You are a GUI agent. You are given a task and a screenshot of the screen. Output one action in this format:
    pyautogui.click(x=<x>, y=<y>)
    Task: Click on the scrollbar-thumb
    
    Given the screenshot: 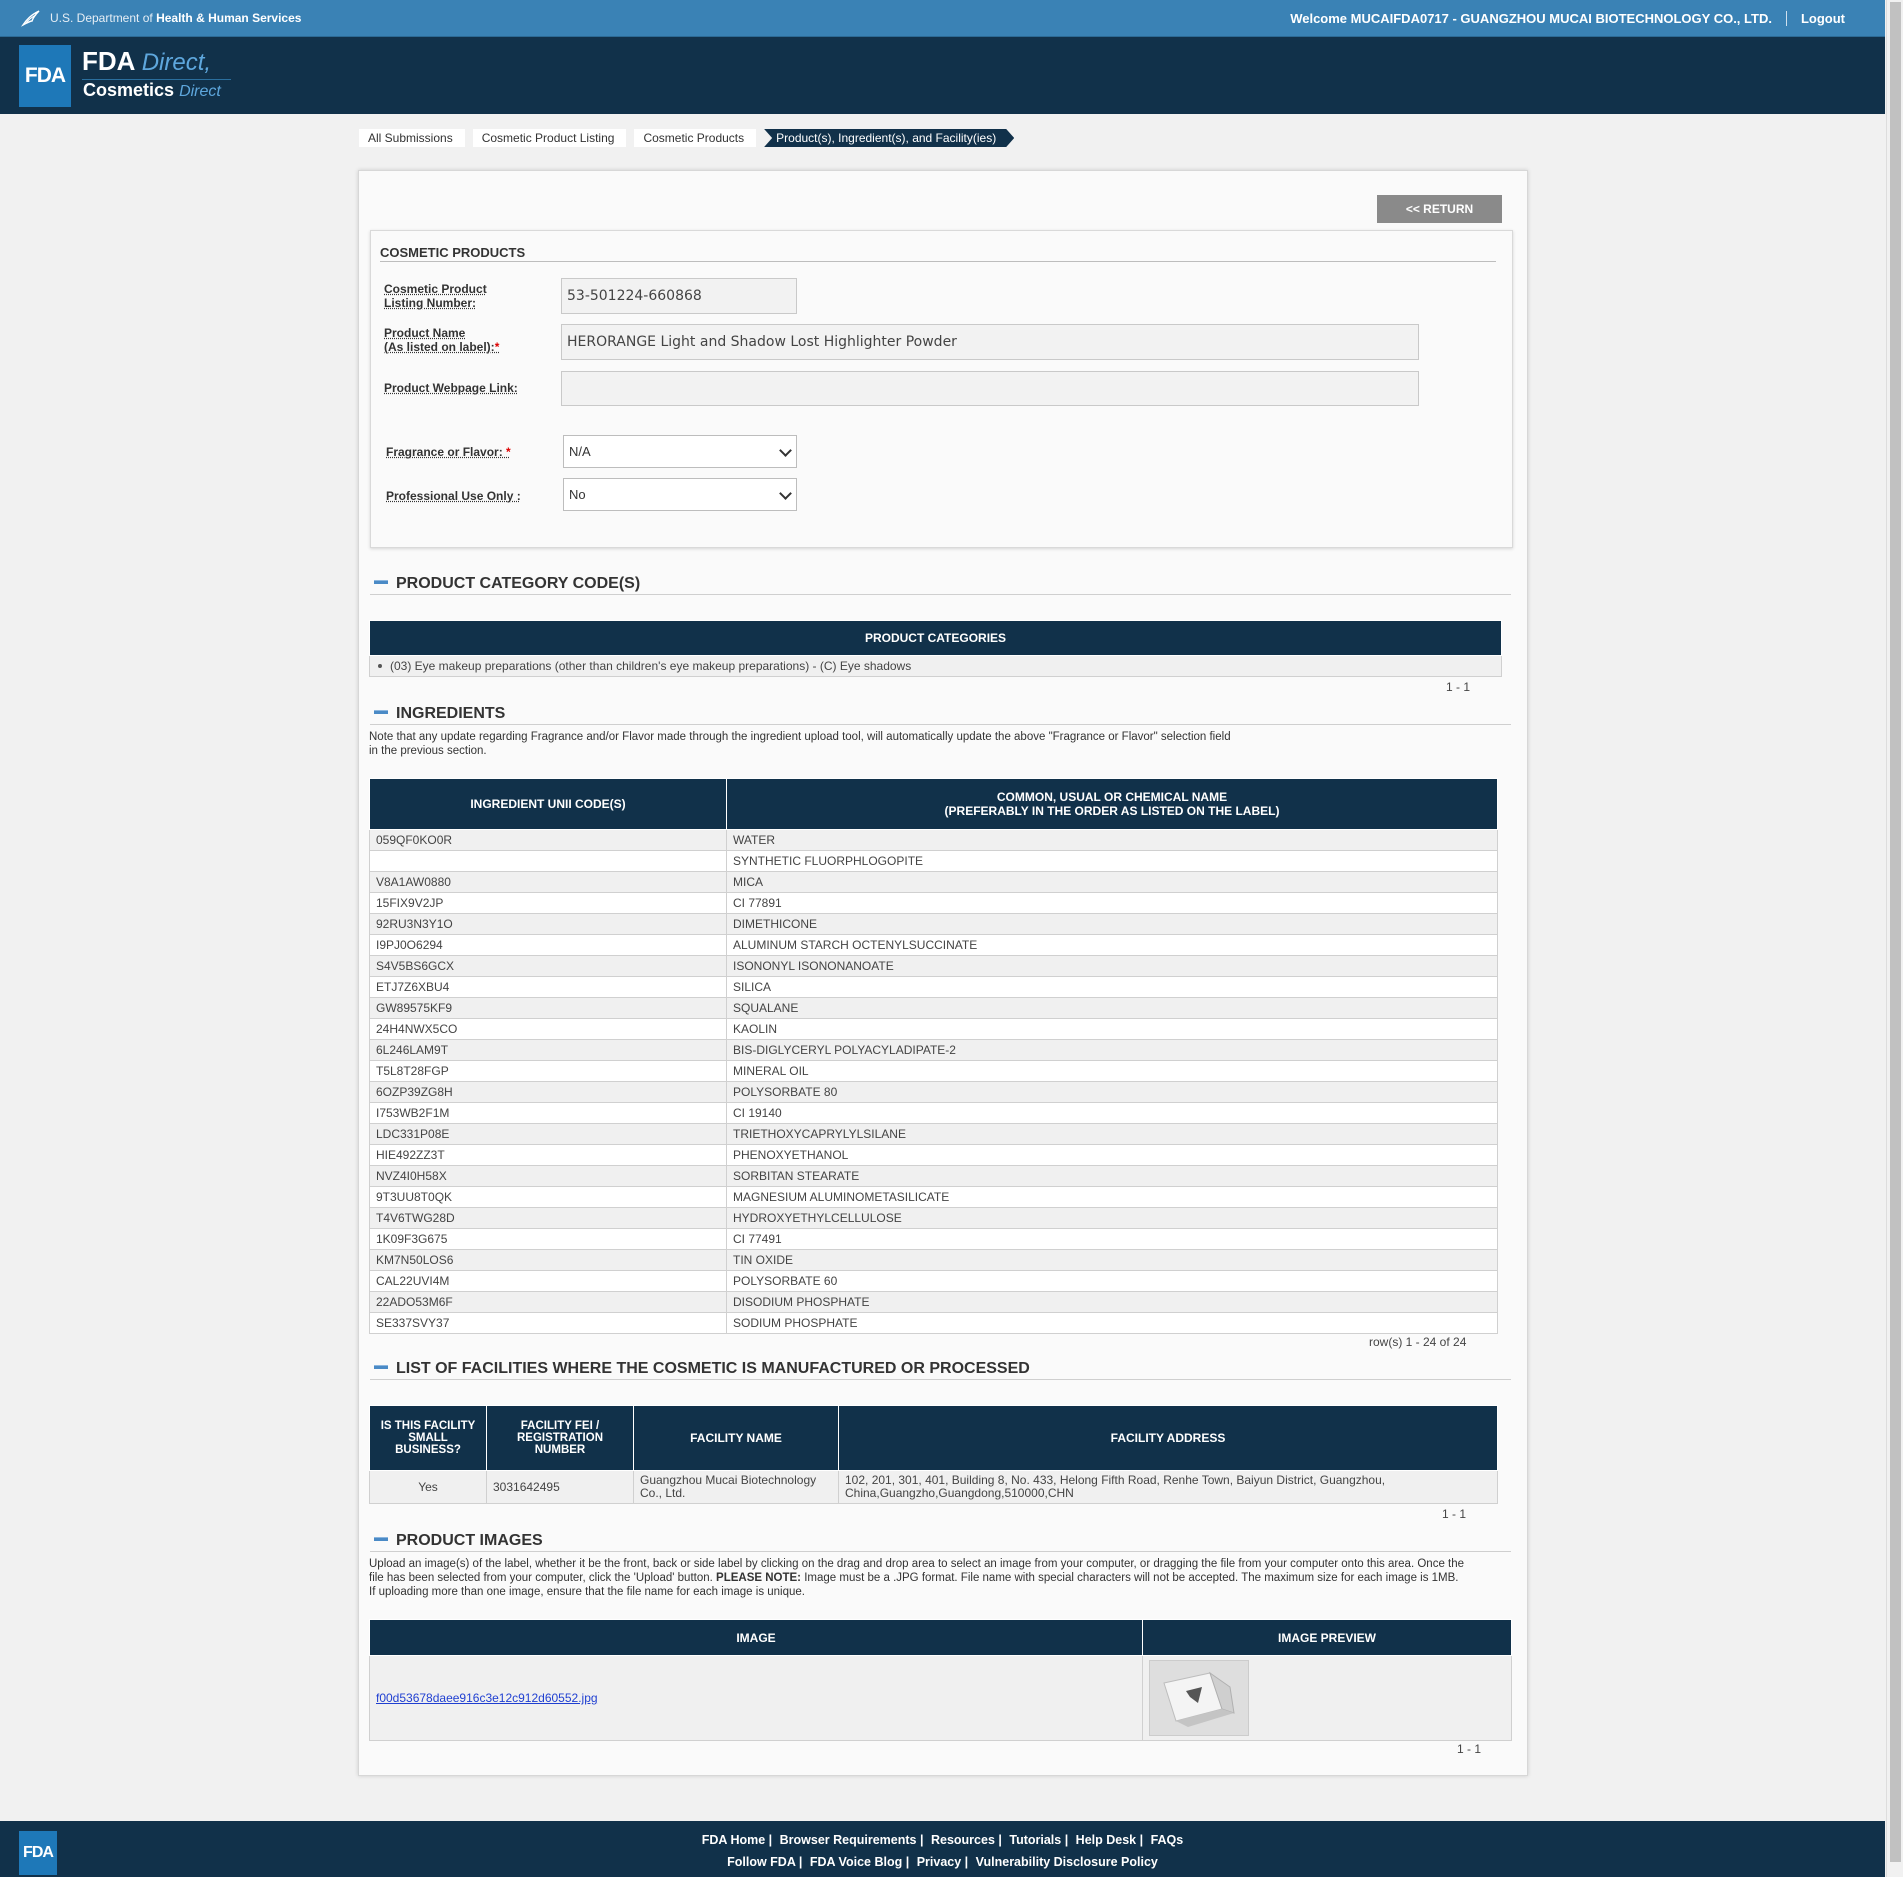 What is the action you would take?
    pyautogui.click(x=1895, y=932)
    